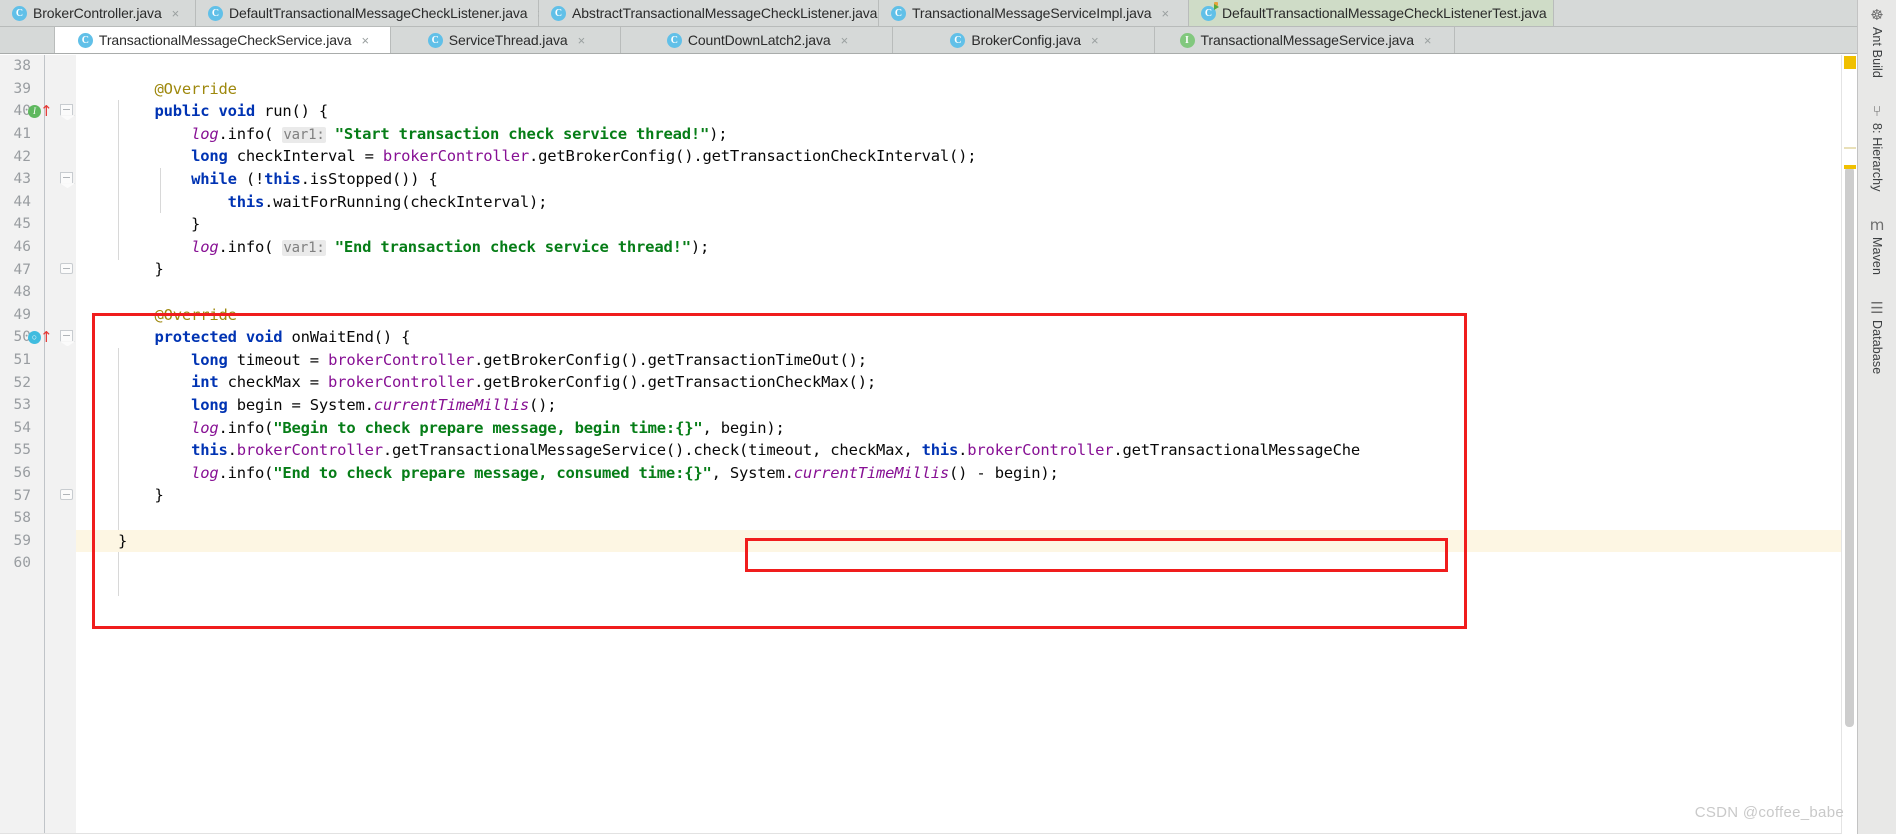  I want to click on overridden-method-marker: ○ ↑, so click(40, 337).